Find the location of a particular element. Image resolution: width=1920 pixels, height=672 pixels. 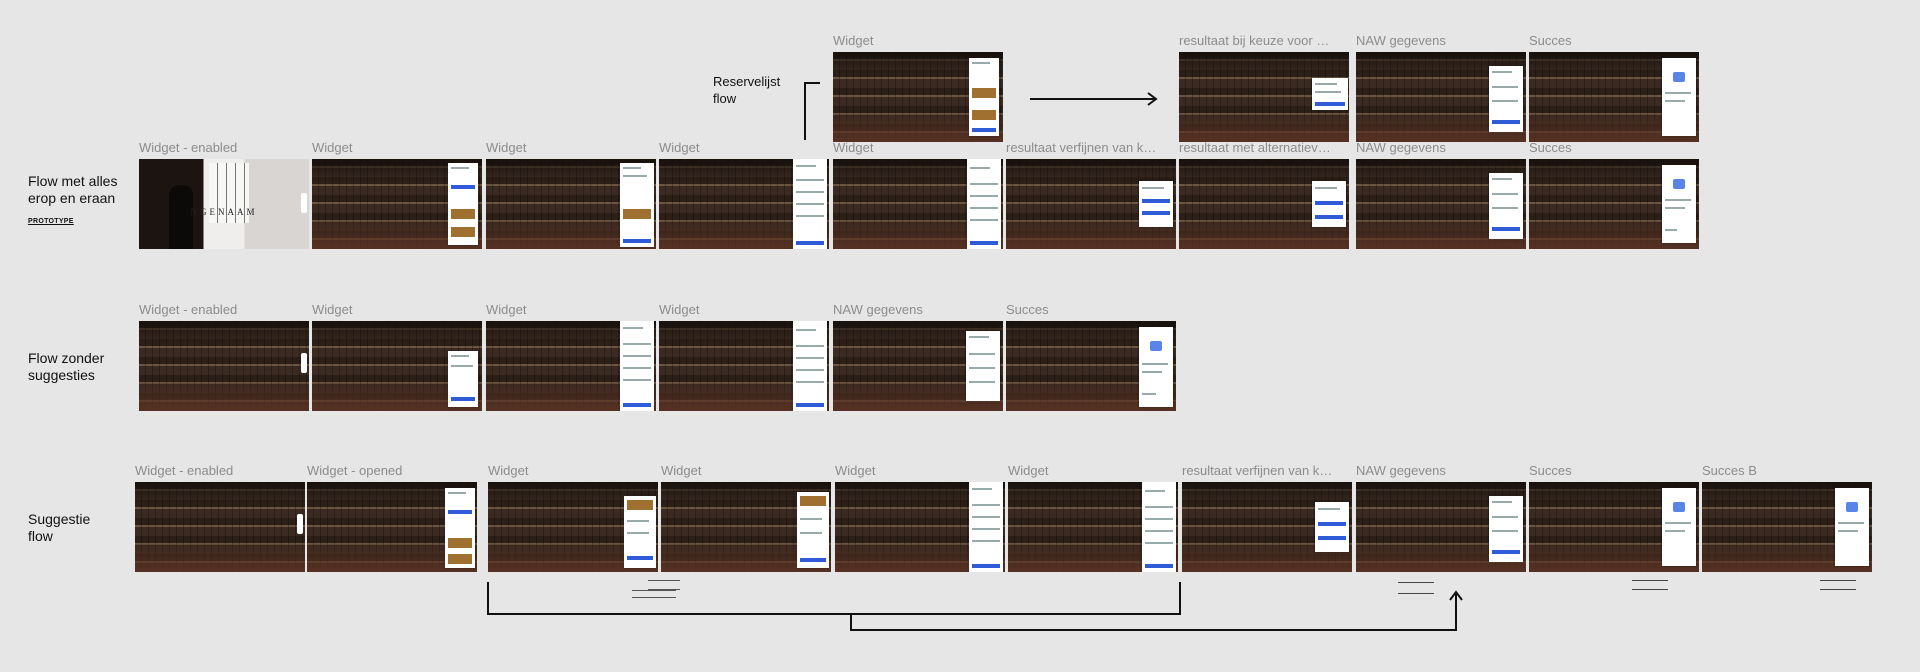

flow-connector is located at coordinates (975, 606).